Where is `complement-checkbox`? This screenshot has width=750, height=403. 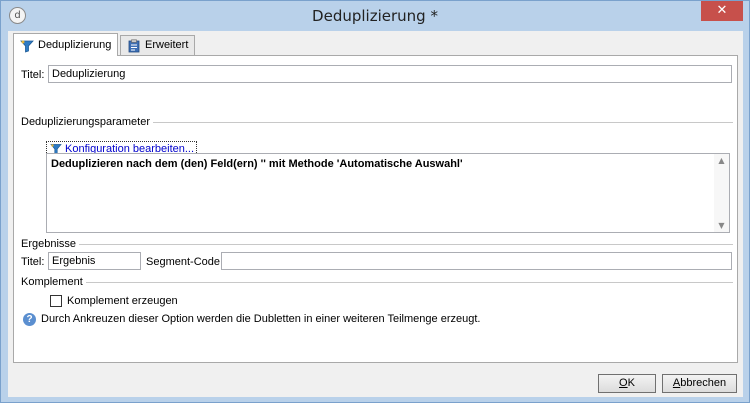
complement-checkbox is located at coordinates (56, 301).